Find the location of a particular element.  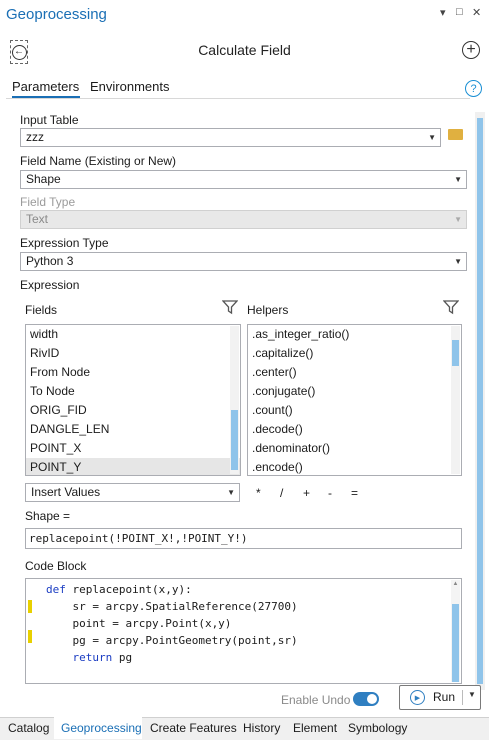

list-item: .denominator() is located at coordinates (354, 448).